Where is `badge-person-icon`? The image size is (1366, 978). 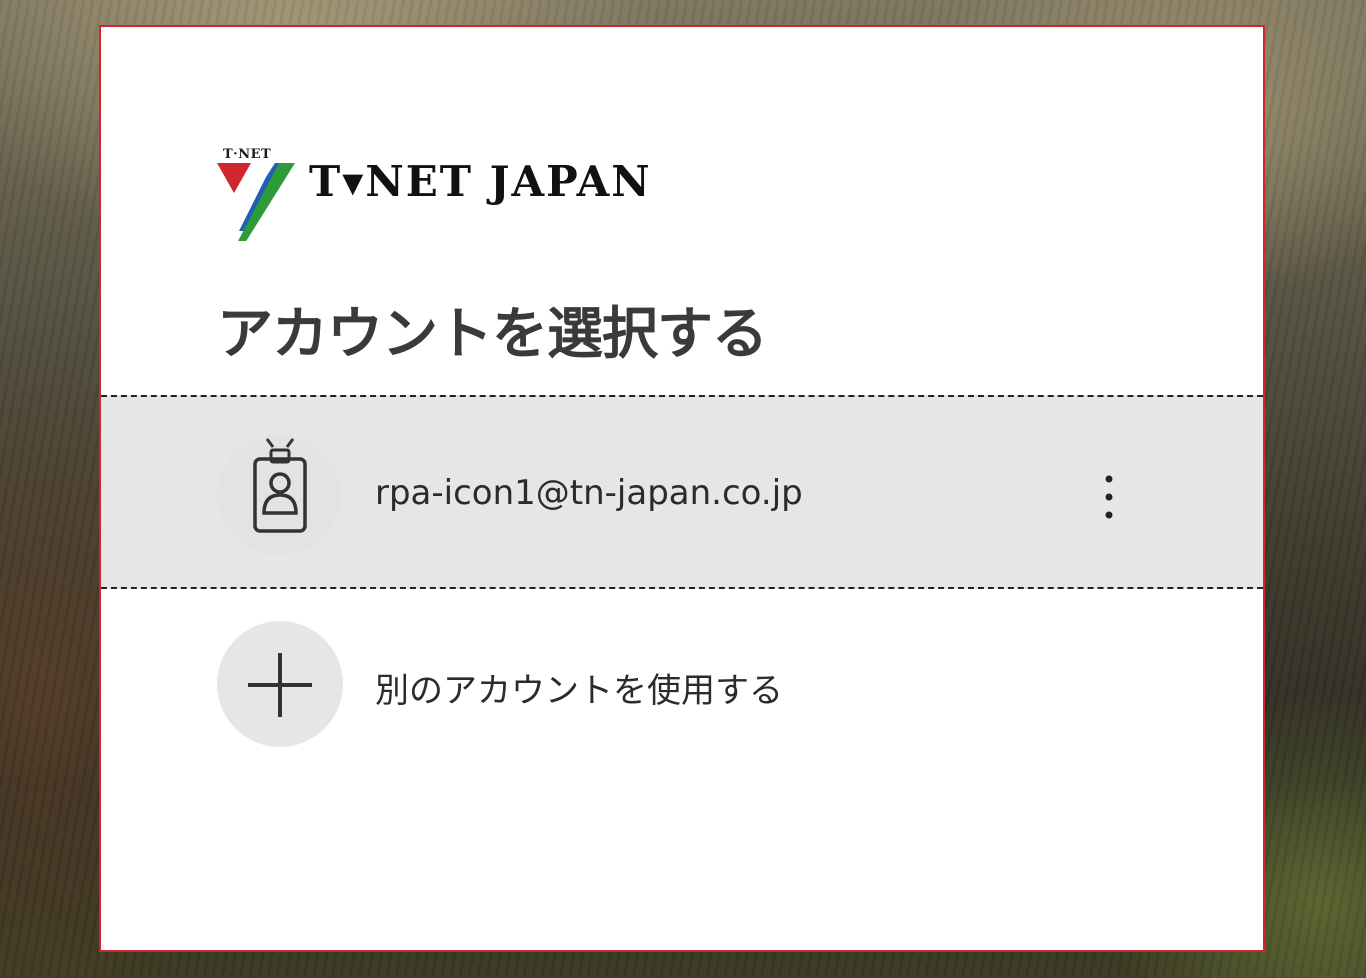 badge-person-icon is located at coordinates (280, 485).